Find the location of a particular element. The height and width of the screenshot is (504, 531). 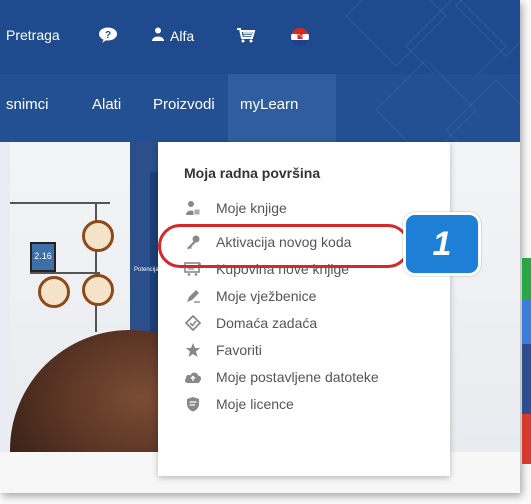

side-accent-red is located at coordinates (526, 439).